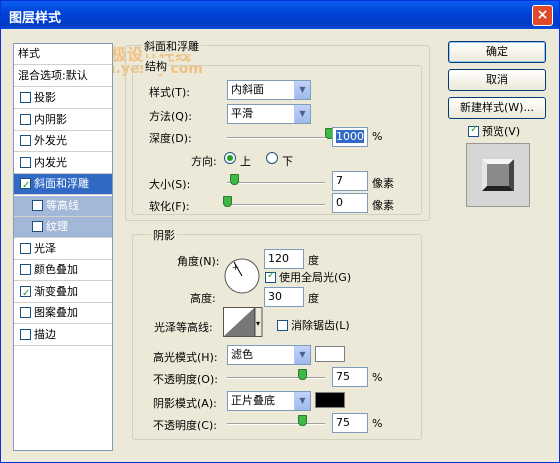 Image resolution: width=560 pixels, height=463 pixels. I want to click on sidebar-item-label: 描边, so click(45, 334).